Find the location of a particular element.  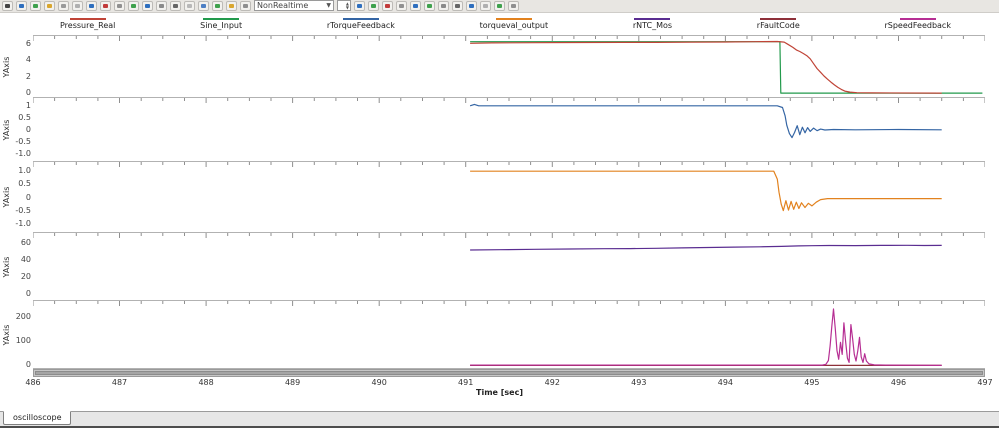

x-tick-label: 487 is located at coordinates (119, 382).